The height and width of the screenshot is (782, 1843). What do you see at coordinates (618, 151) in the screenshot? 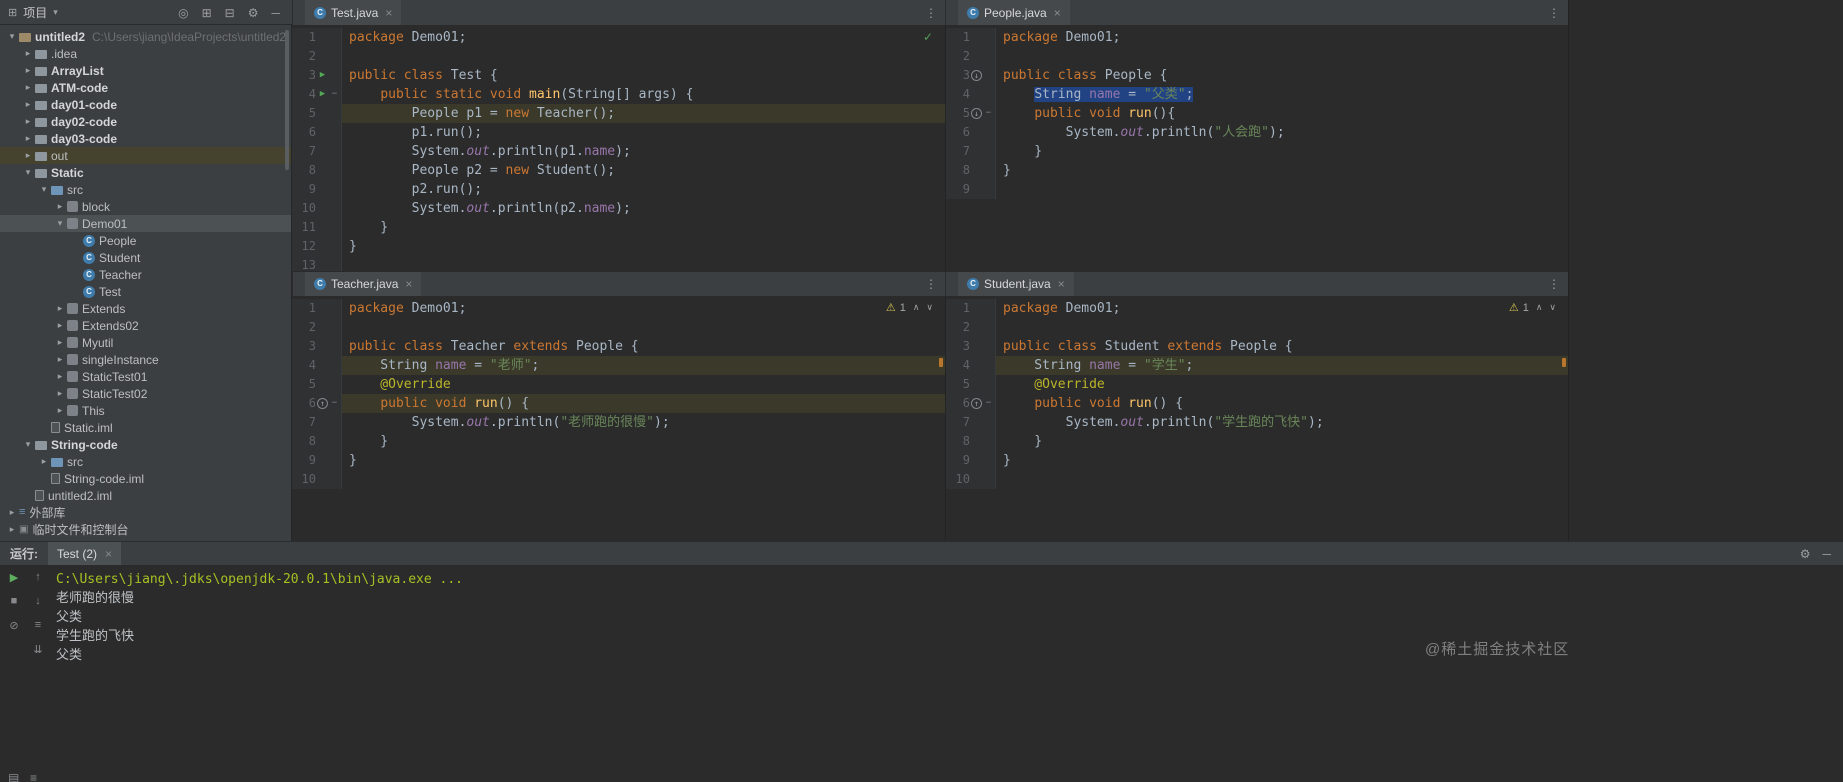
I see `code-line-7: 7 System.out.println(p1.name);` at bounding box center [618, 151].